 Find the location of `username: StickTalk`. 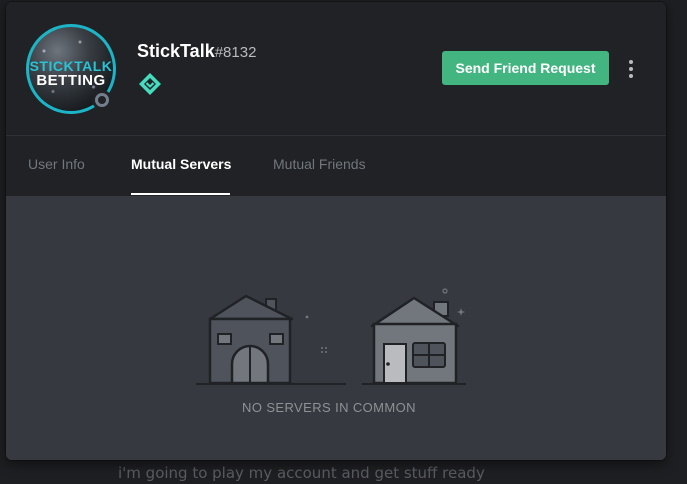

username: StickTalk is located at coordinates (176, 51).